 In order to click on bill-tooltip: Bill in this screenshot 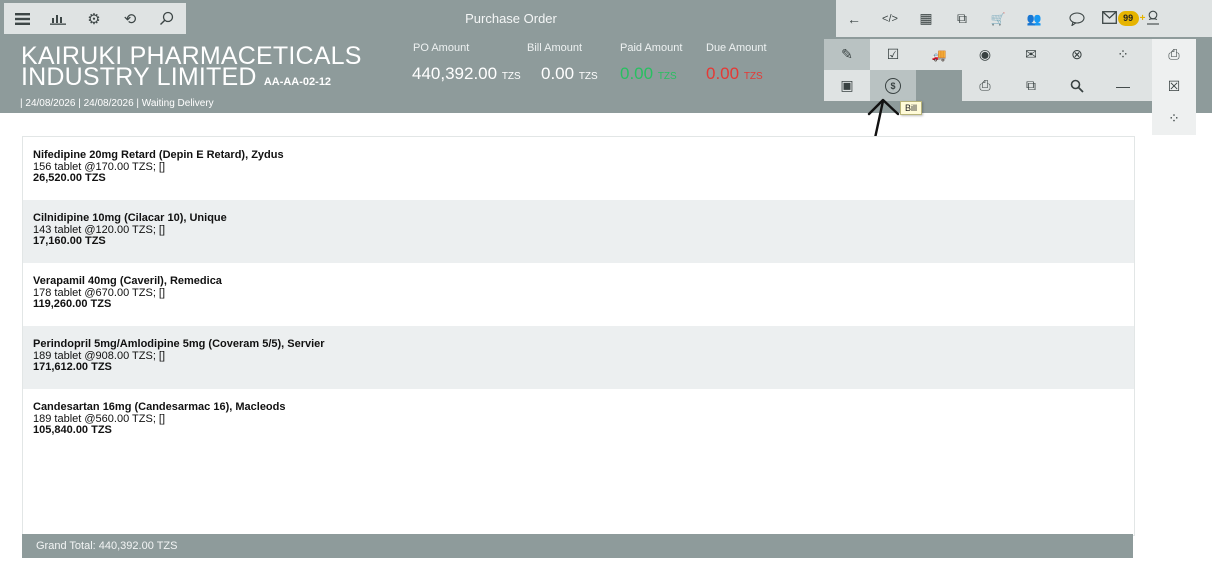, I will do `click(911, 108)`.